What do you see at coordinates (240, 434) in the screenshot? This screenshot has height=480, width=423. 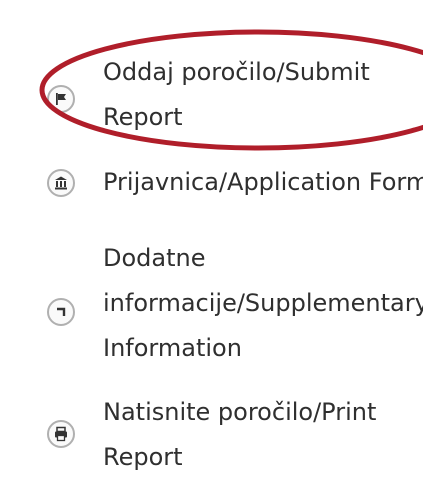 I see `menu-item-label: Natisnite poročilo/Print Report` at bounding box center [240, 434].